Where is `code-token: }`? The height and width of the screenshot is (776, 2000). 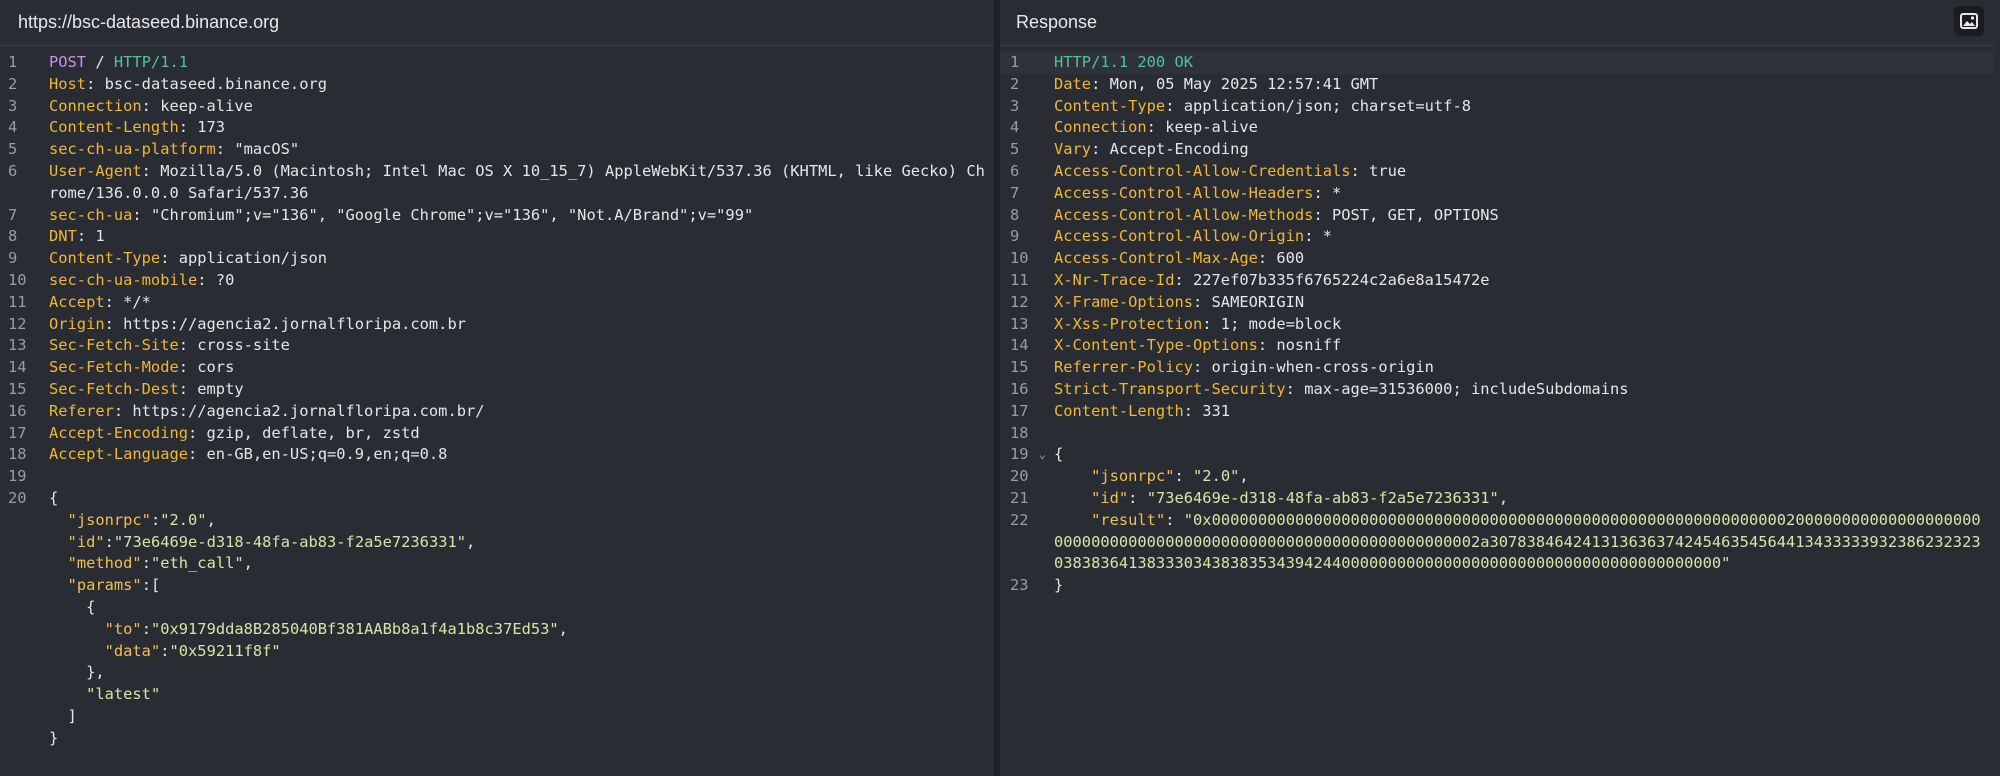 code-token: } is located at coordinates (1059, 585).